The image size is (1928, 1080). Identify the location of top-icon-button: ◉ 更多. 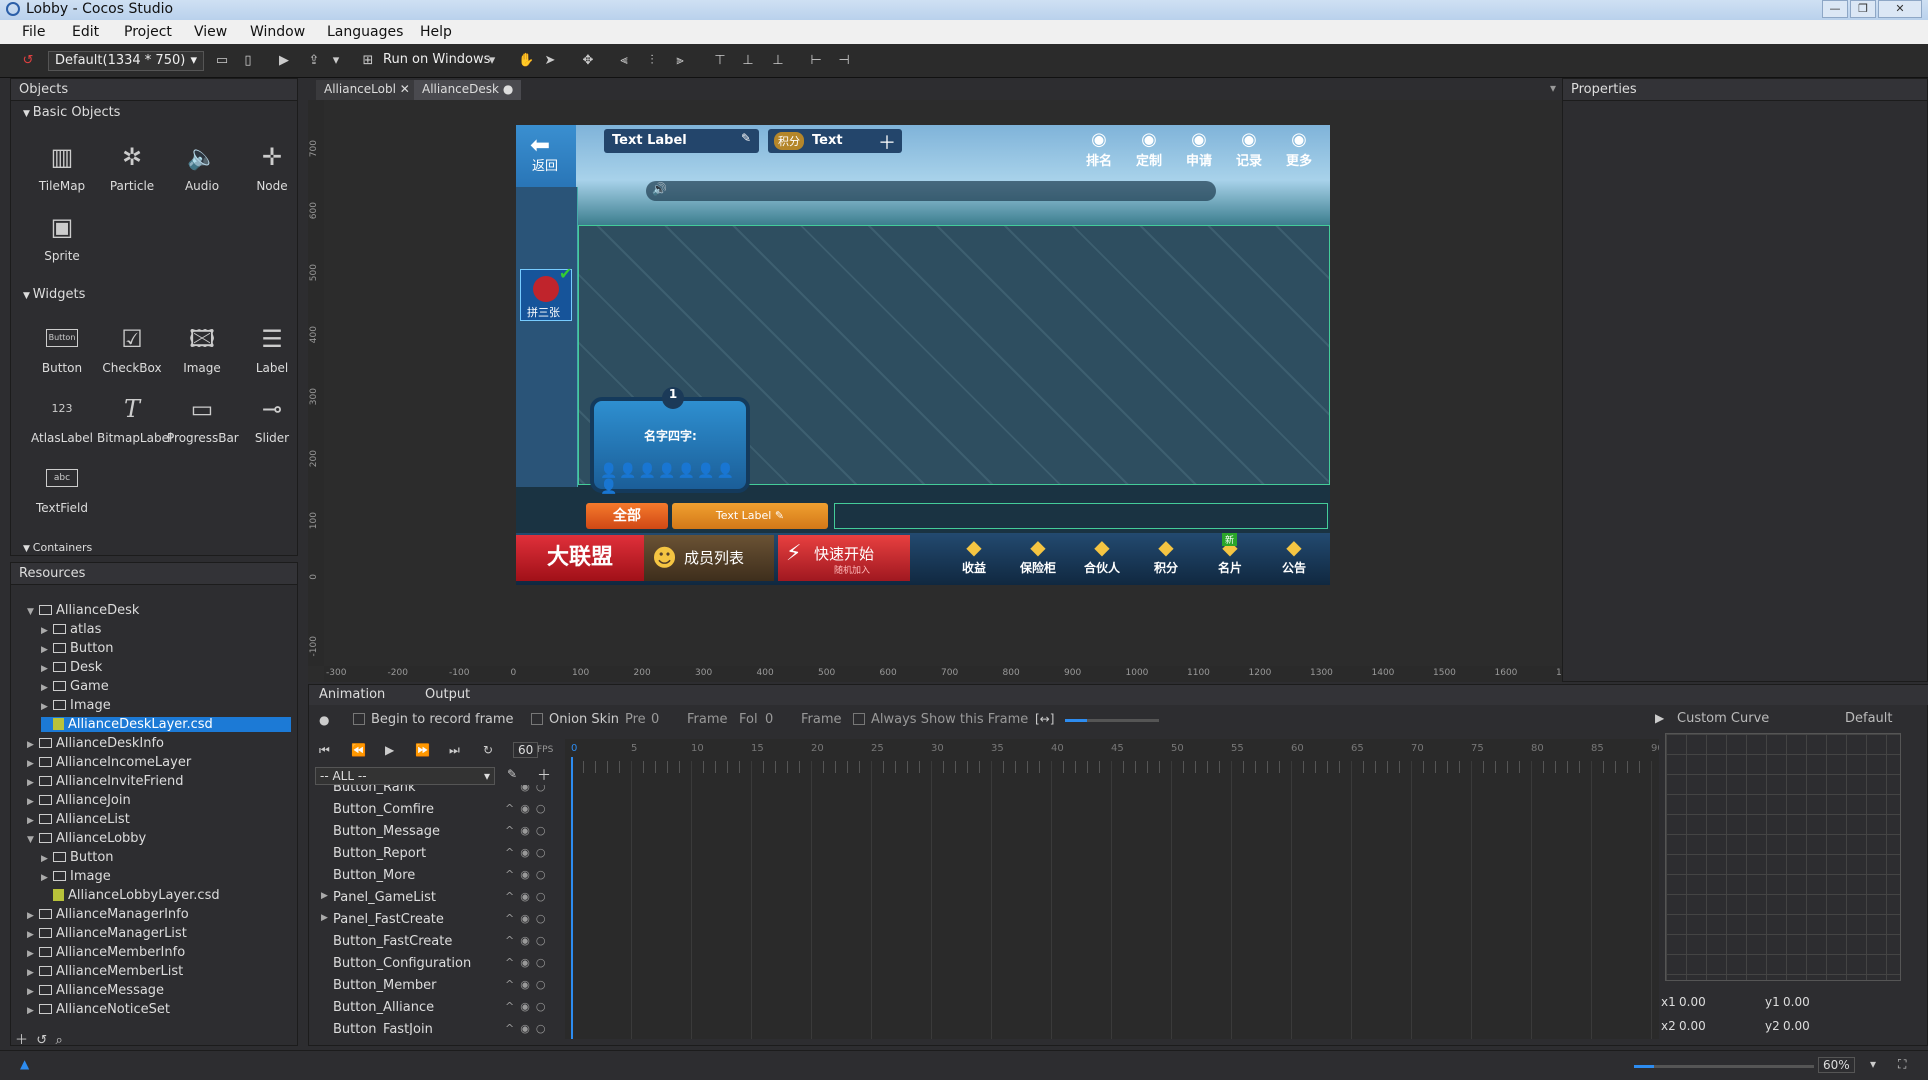
(1299, 151).